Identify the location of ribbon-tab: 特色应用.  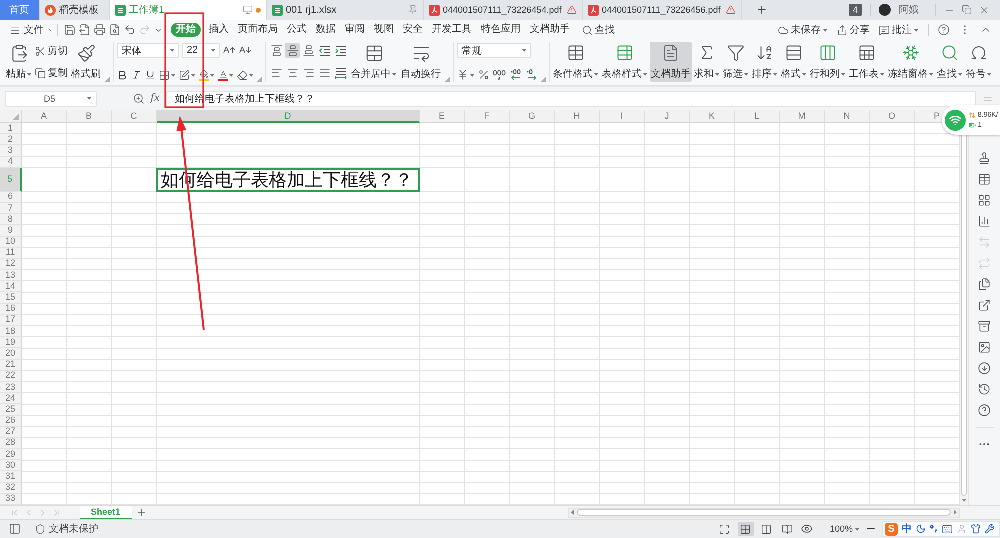
(501, 30).